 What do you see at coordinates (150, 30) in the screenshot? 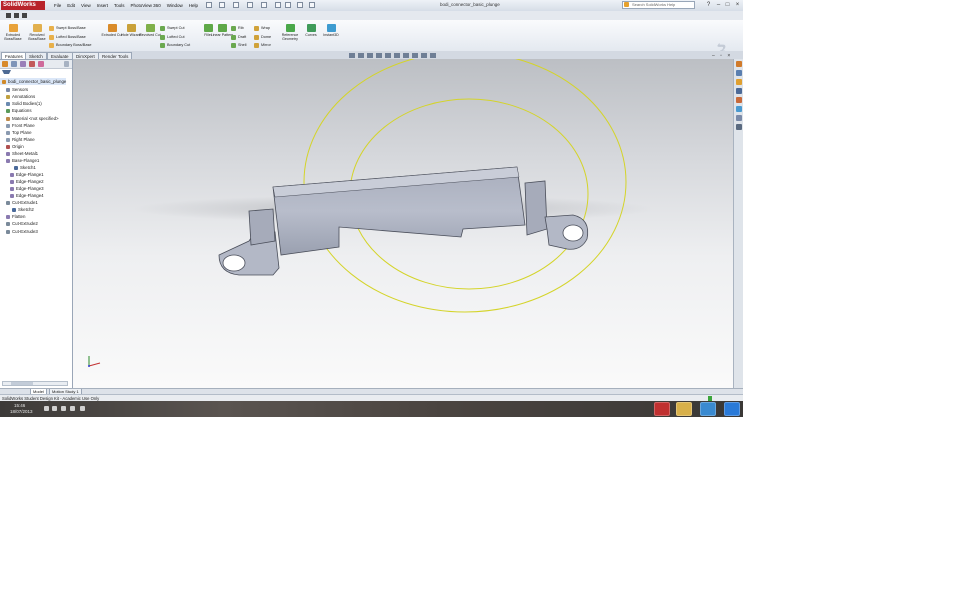
I see `revolved-cut-button: Revolved Cut` at bounding box center [150, 30].